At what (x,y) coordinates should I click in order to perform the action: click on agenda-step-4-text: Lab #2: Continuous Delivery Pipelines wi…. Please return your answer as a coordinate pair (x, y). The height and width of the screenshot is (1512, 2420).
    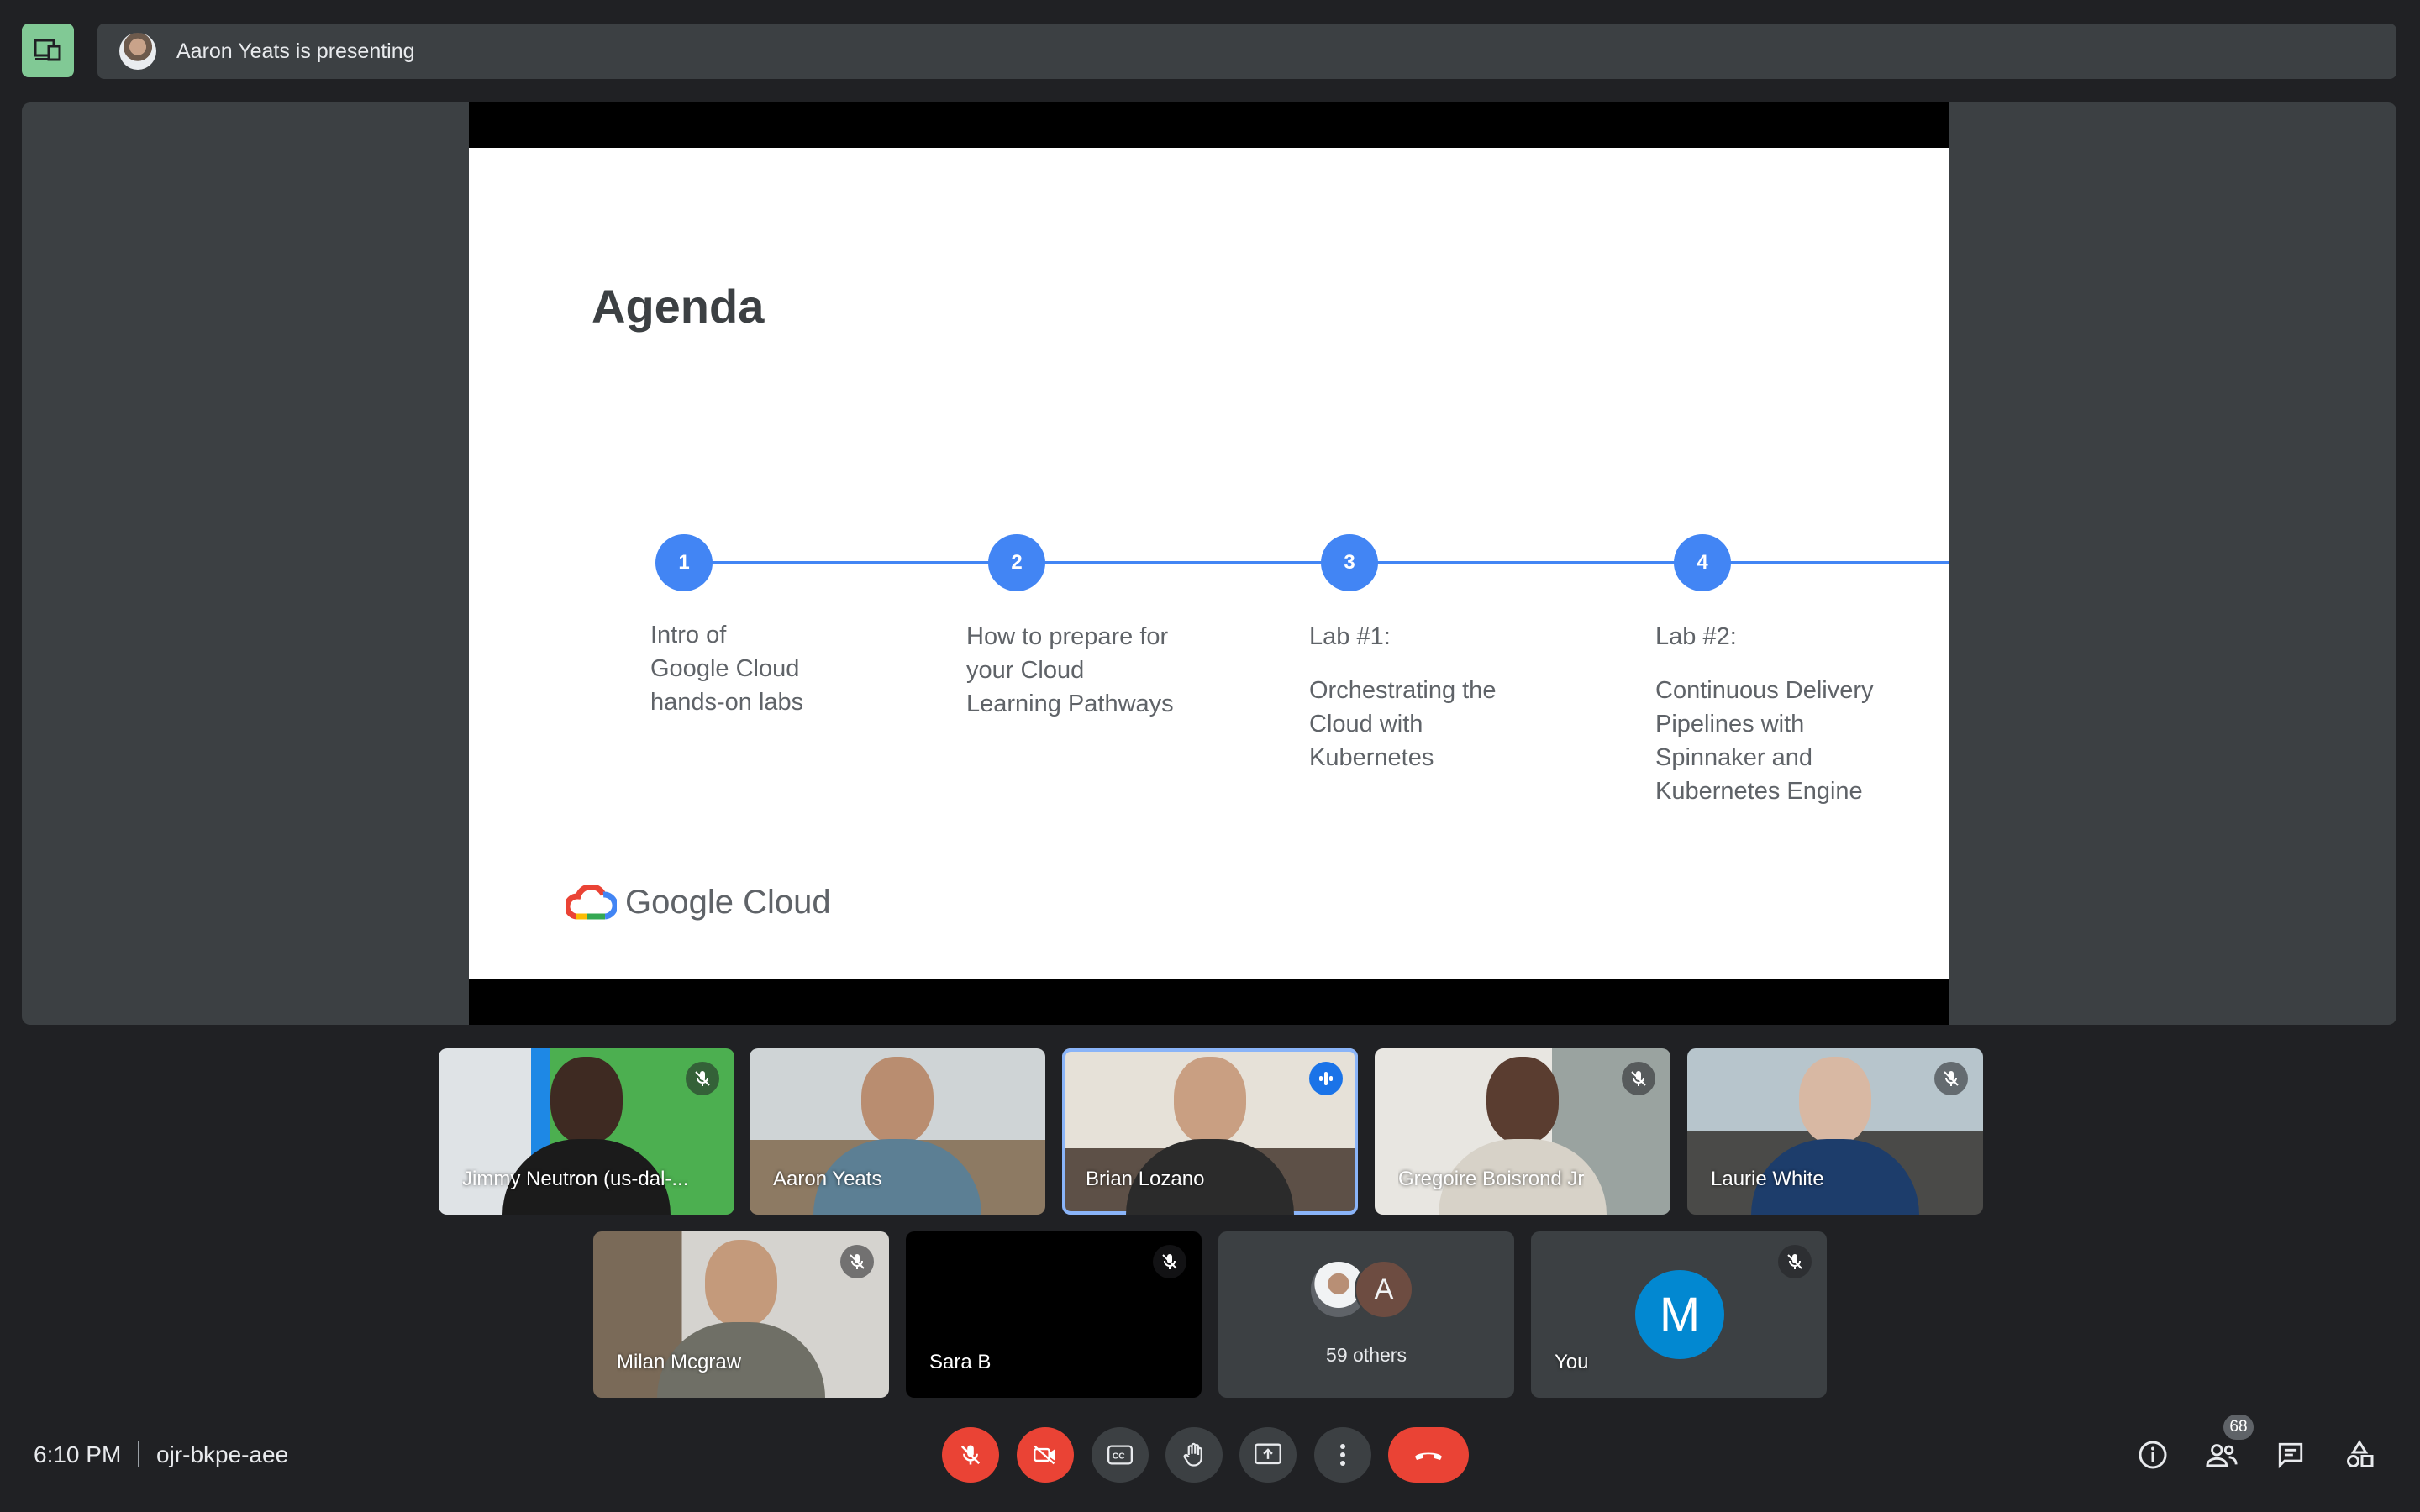
    Looking at the image, I should click on (1764, 714).